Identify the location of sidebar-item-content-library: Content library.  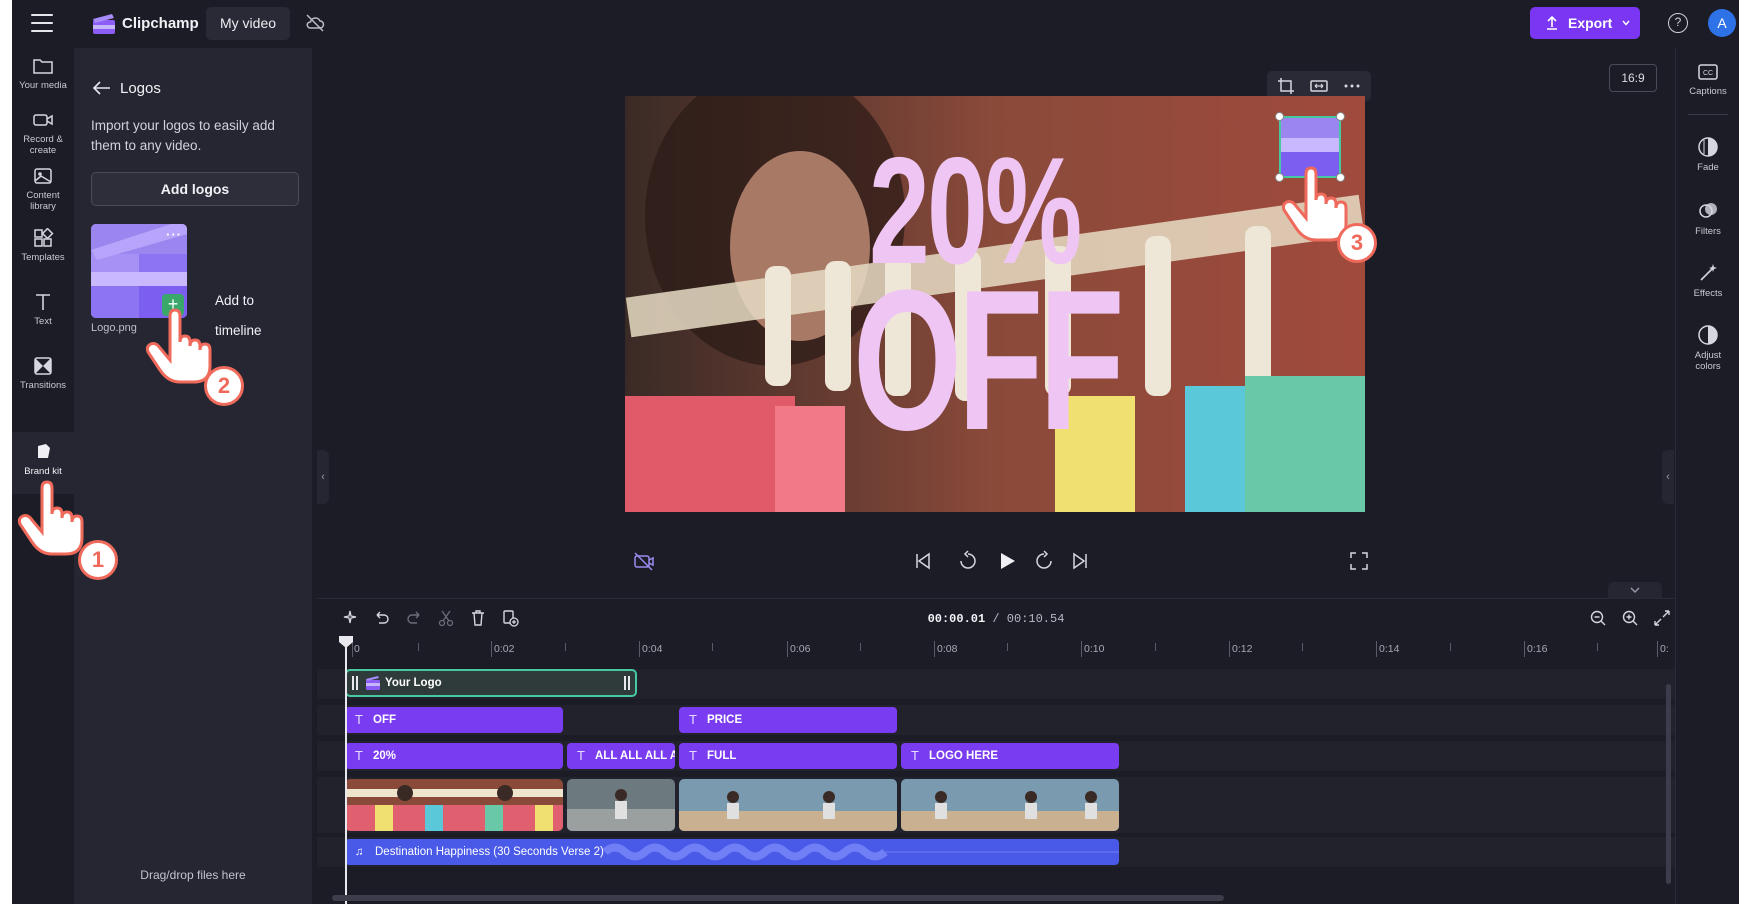
(43, 189).